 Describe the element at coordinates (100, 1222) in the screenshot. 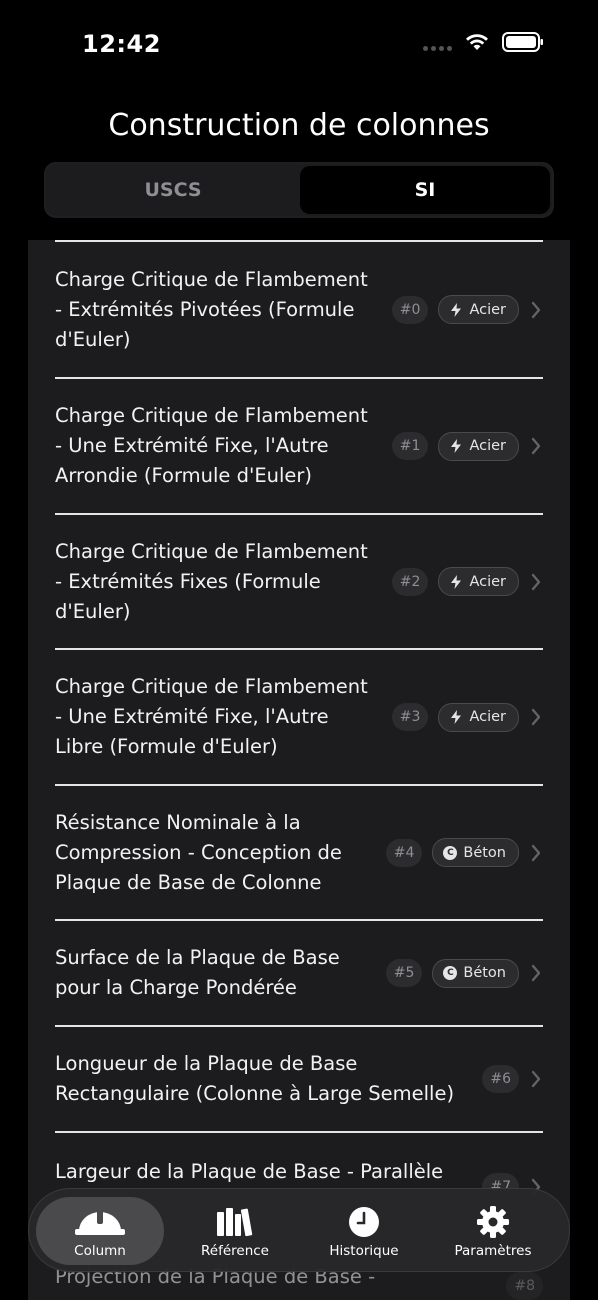

I see `hard-hat-icon` at that location.